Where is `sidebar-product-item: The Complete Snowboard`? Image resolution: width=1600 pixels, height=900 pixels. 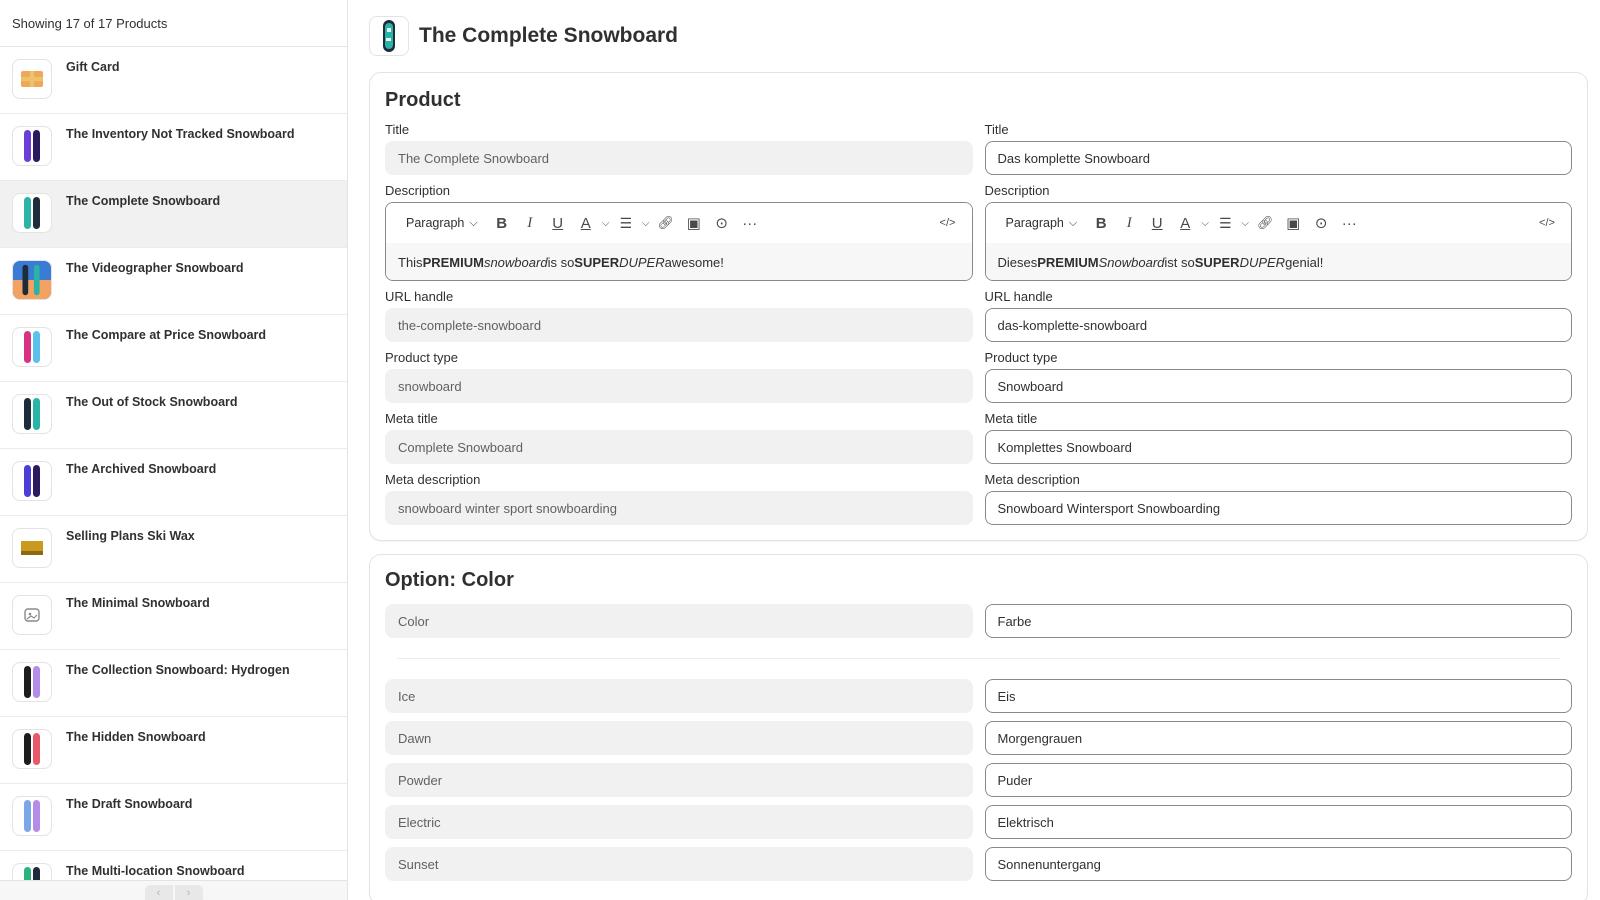
sidebar-product-item: The Complete Snowboard is located at coordinates (173, 214).